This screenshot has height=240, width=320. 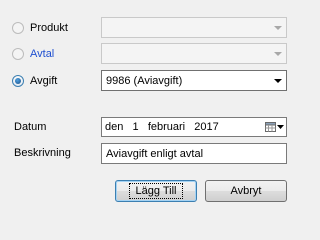 What do you see at coordinates (30, 127) in the screenshot?
I see `date-label: Datum` at bounding box center [30, 127].